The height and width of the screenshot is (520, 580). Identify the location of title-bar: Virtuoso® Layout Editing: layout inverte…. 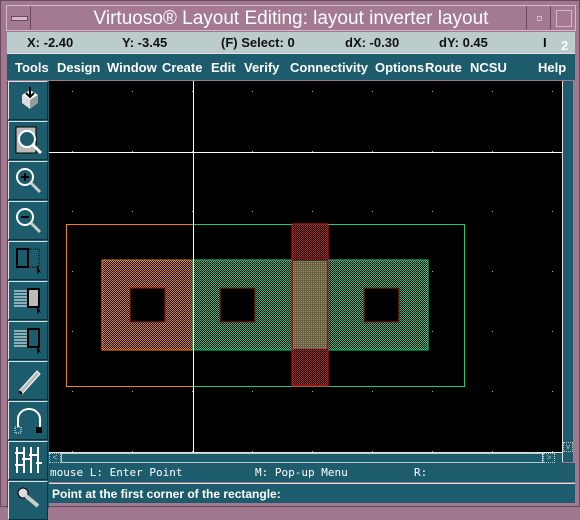
(291, 18).